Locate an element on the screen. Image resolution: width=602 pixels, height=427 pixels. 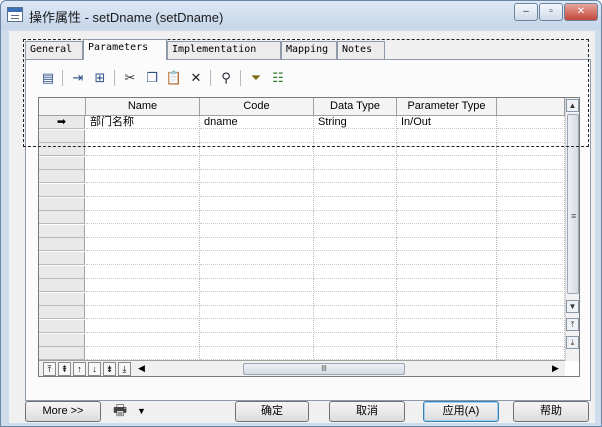
tab-notes: Notes is located at coordinates (361, 50).